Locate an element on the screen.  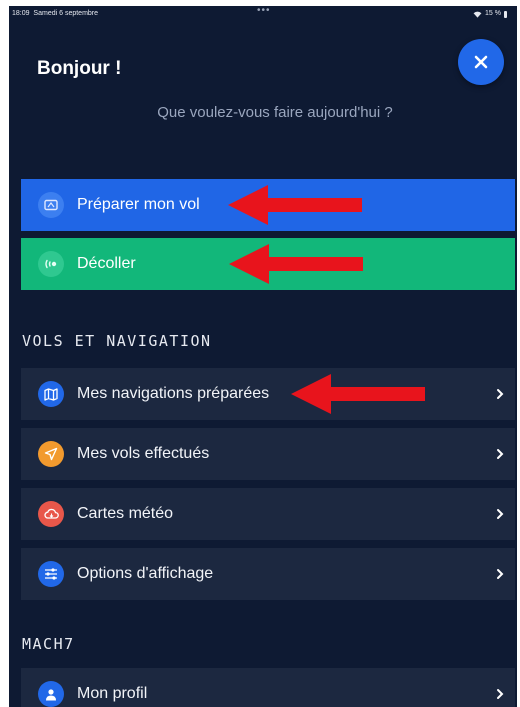
flight-plan-icon is located at coordinates (51, 205).